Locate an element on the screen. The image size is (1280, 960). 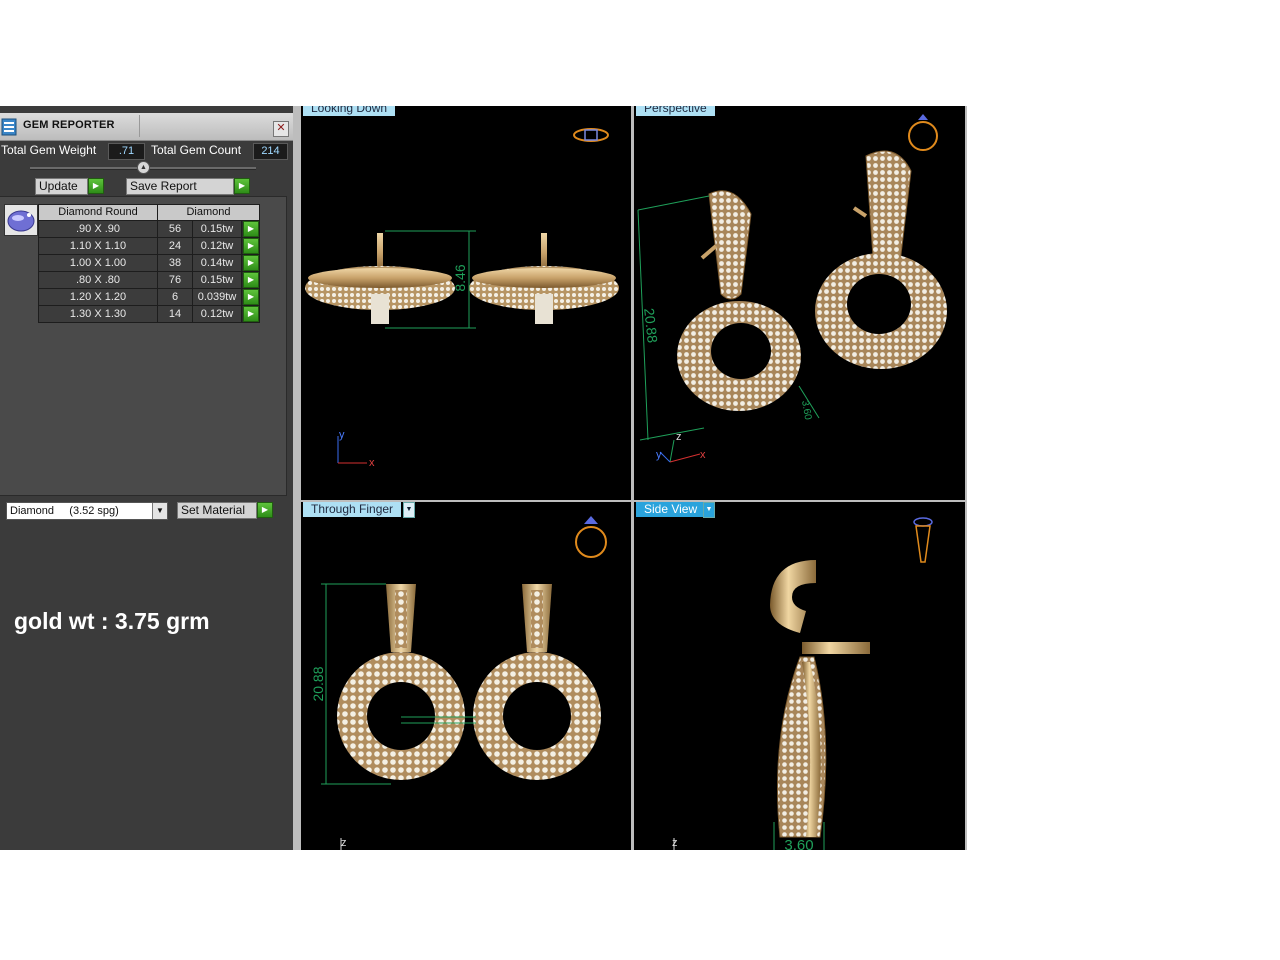
gem-count-cell: 76 is located at coordinates (175, 280).